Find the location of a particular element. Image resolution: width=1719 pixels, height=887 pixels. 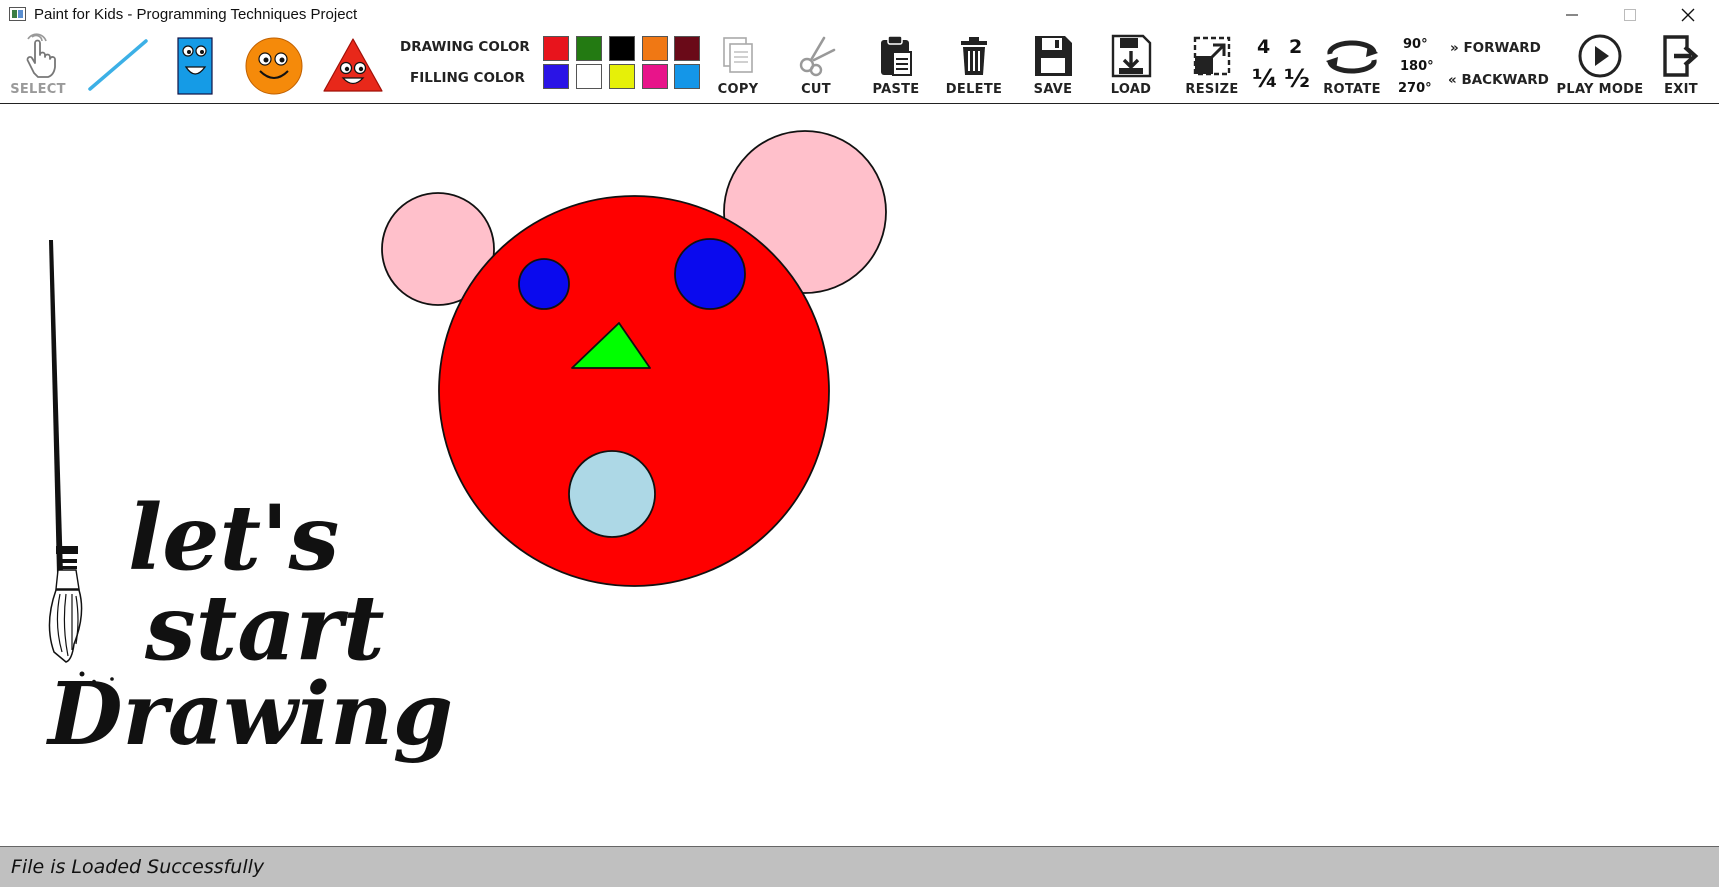

minimize-icon is located at coordinates (1572, 15).